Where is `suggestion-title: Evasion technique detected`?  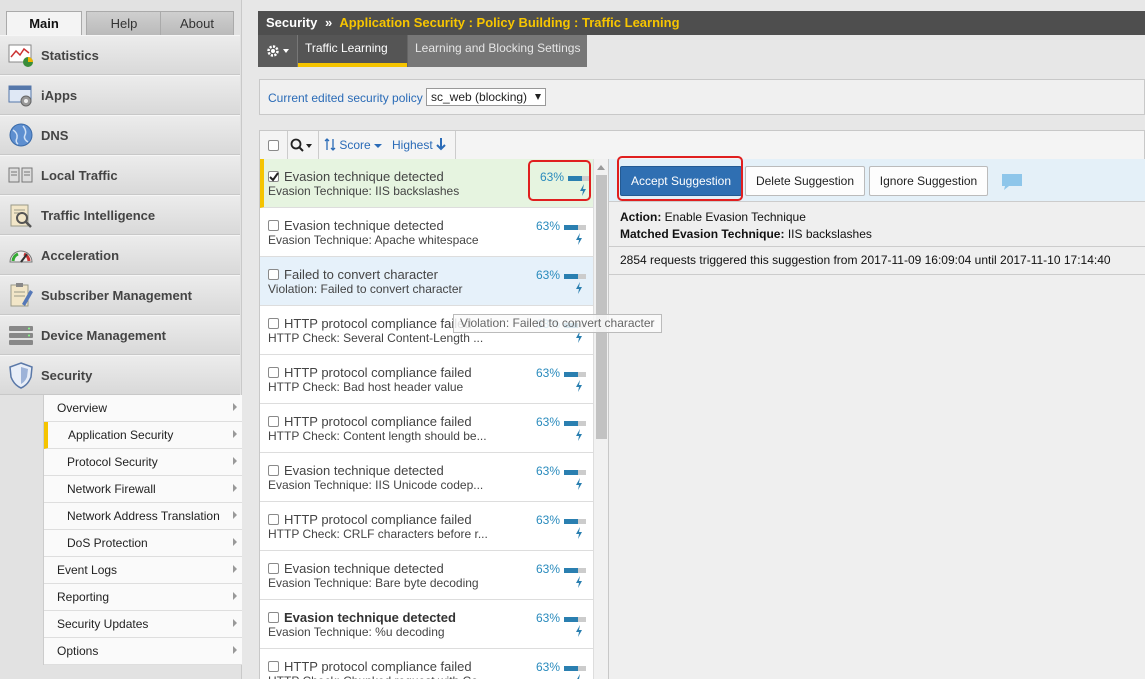 suggestion-title: Evasion technique detected is located at coordinates (364, 568).